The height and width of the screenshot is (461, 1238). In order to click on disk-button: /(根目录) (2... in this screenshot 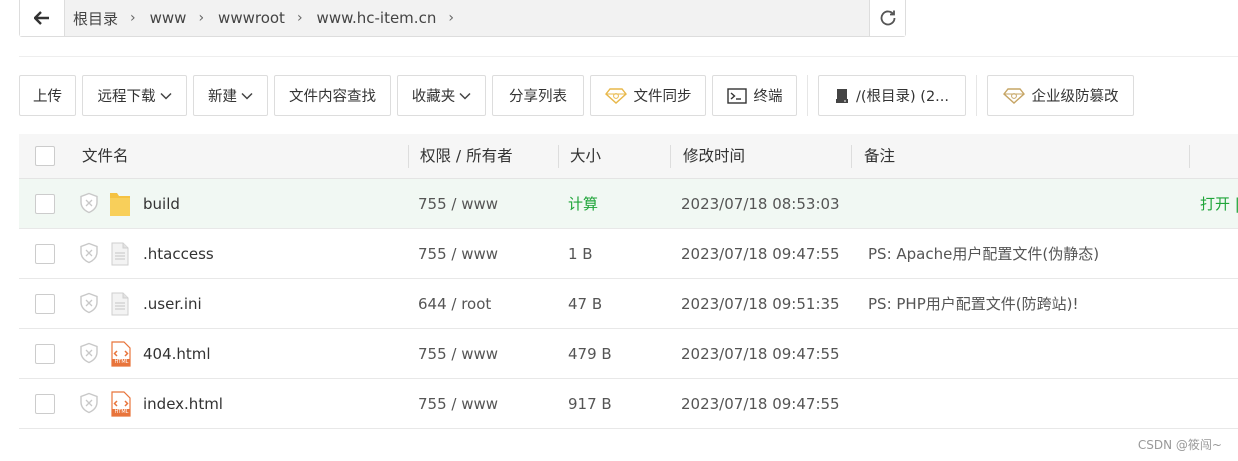, I will do `click(892, 95)`.